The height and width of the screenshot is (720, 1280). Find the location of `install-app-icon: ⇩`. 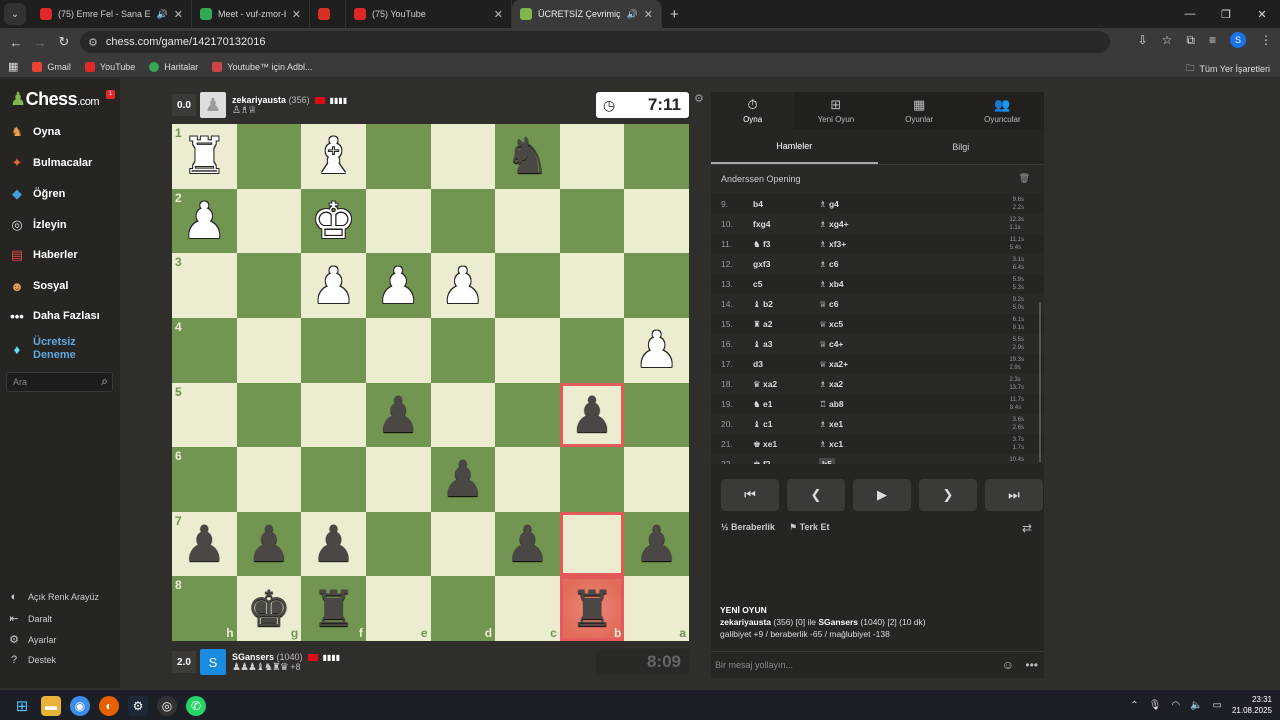

install-app-icon: ⇩ is located at coordinates (1143, 40).